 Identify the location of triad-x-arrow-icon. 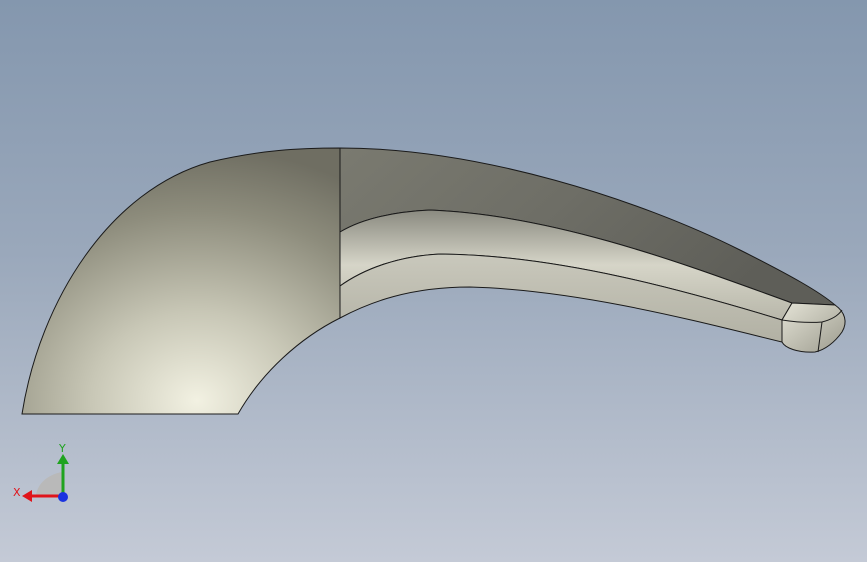
(27, 496).